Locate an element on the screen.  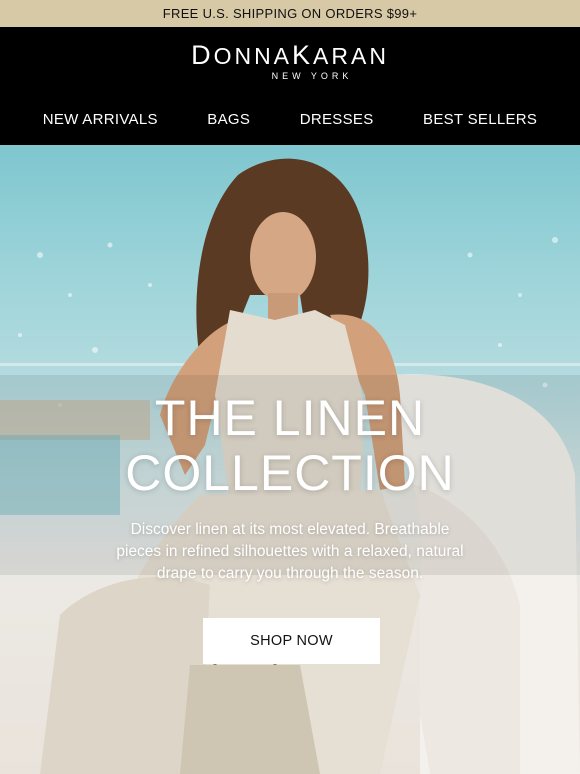
hero-description-line-3: drape to carry you through the season. is located at coordinates (290, 573).